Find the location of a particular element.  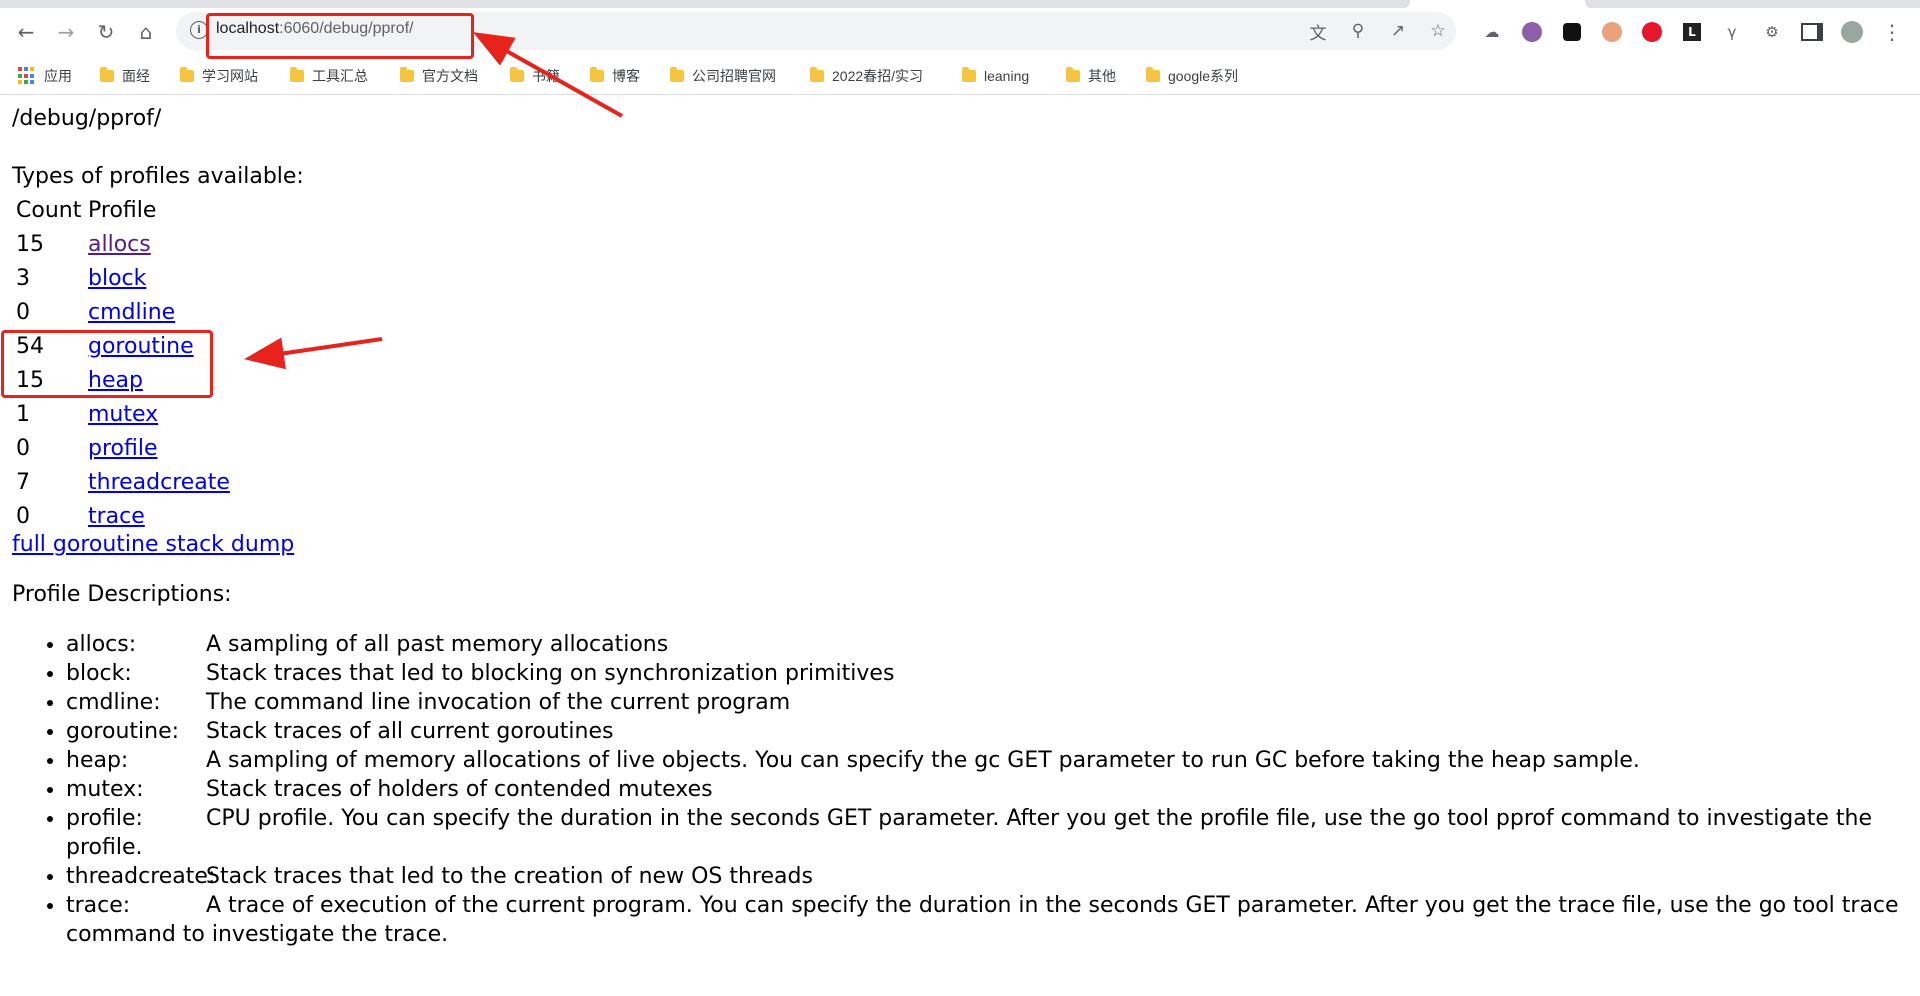

description-key: goroutine: is located at coordinates (123, 731).